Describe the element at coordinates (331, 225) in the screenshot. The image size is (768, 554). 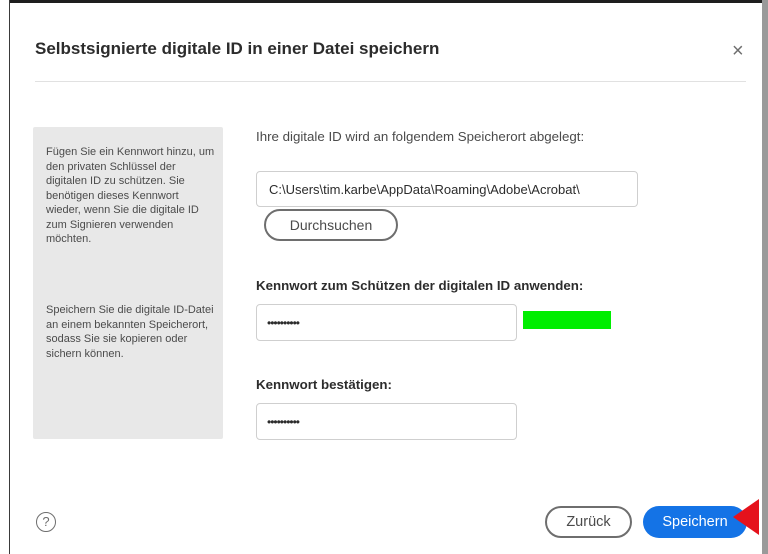
I see `browse-button: Durchsuchen` at that location.